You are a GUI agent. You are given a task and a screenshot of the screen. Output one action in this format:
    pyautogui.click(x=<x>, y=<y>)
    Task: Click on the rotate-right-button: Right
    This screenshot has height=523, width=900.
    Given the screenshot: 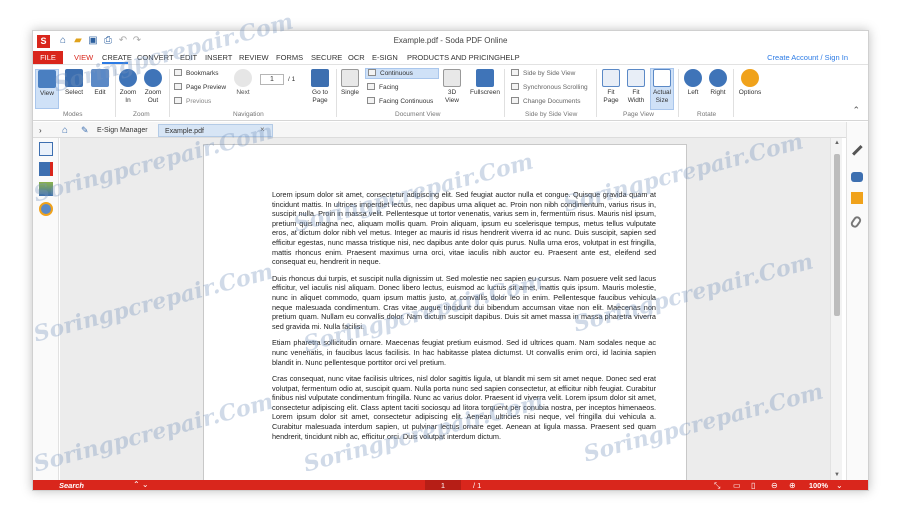 What is the action you would take?
    pyautogui.click(x=718, y=89)
    